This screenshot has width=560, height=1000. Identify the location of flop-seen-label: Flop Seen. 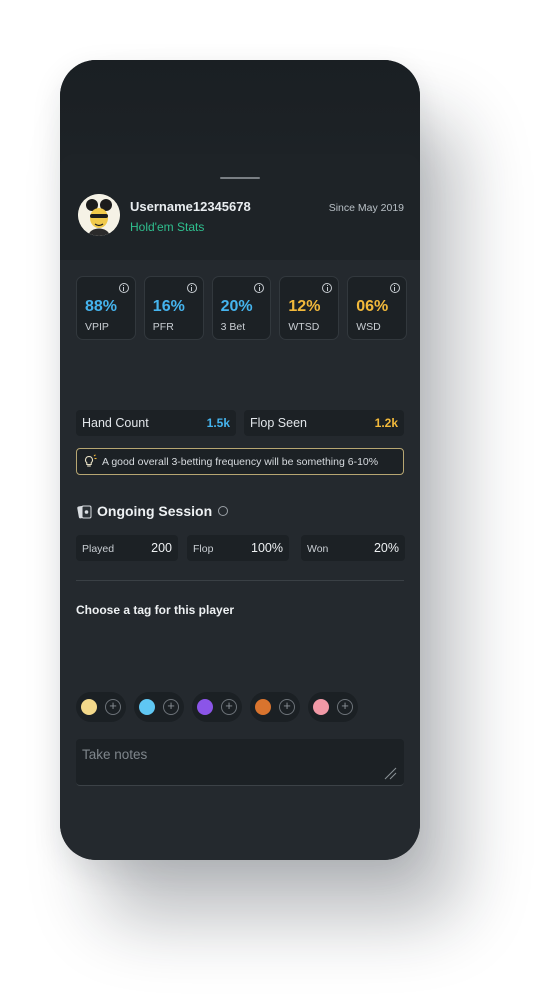
(278, 423).